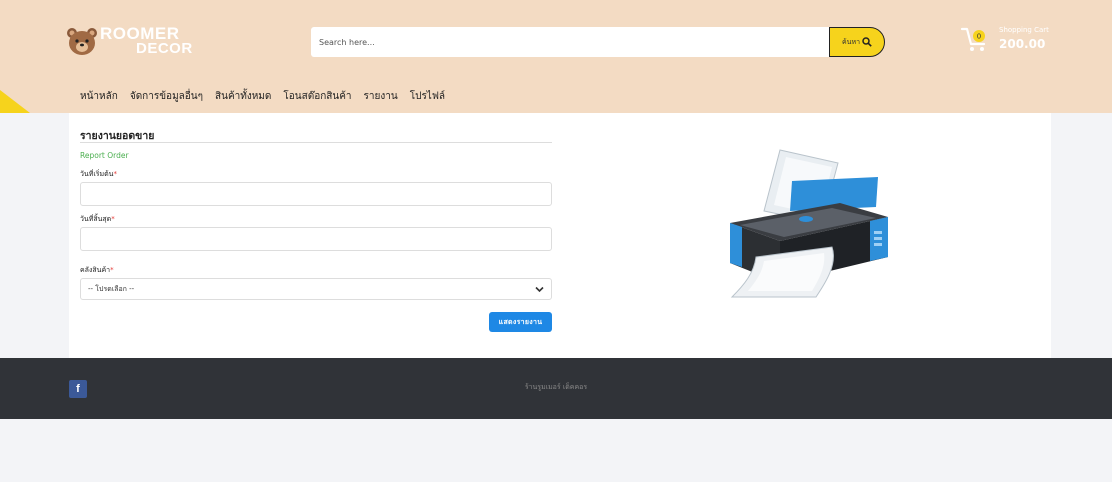 The height and width of the screenshot is (482, 1112). Describe the element at coordinates (316, 194) in the screenshot. I see `start-date-input` at that location.